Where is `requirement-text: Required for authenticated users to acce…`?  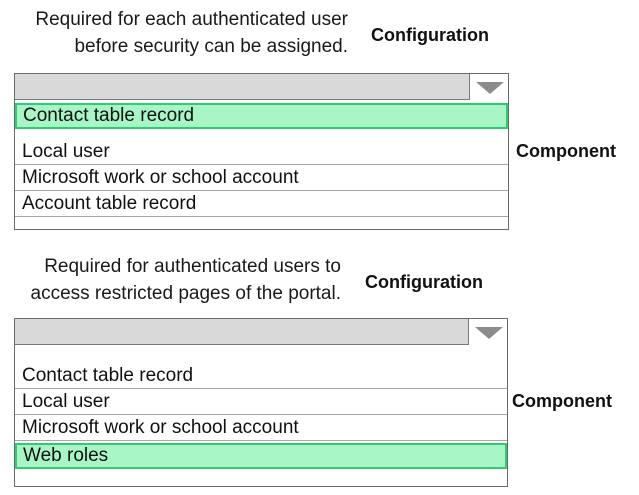
requirement-text: Required for authenticated users to acce… is located at coordinates (186, 280).